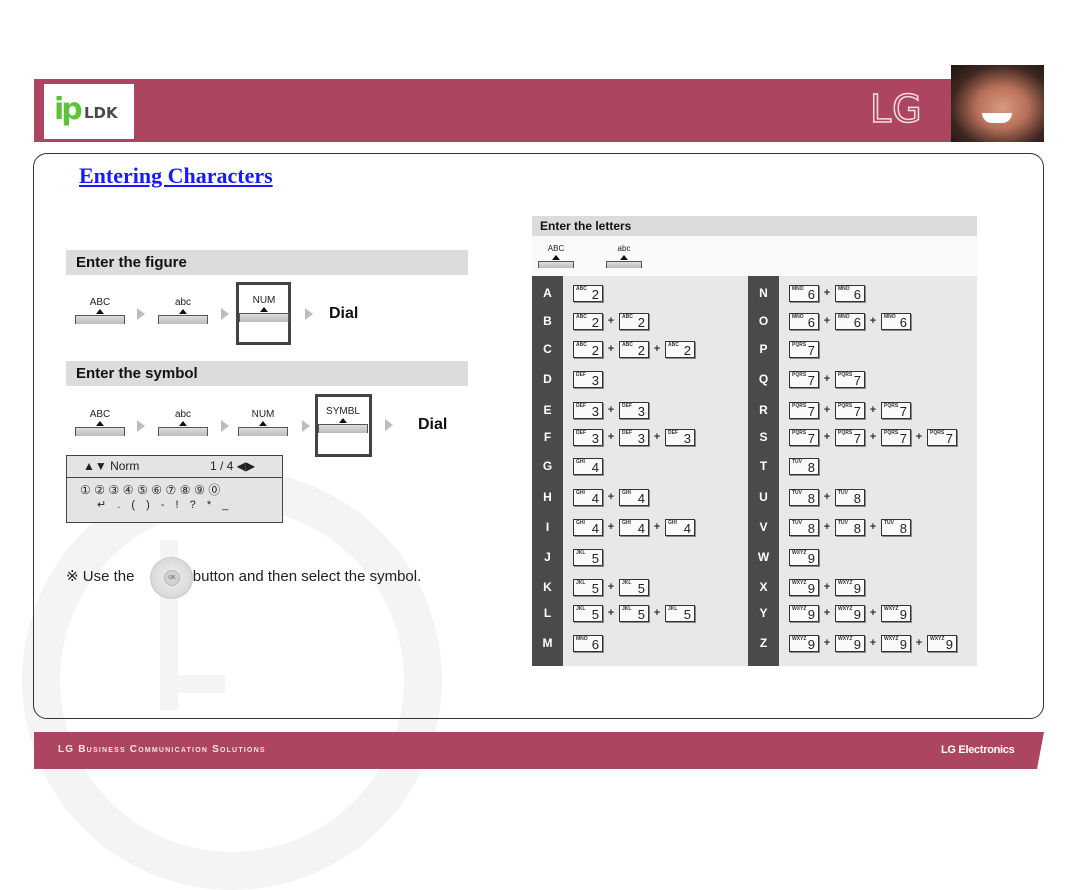 This screenshot has height=890, width=1080. I want to click on letter-row: Z WXYZ 9 + WXYZ 9 + WXYZ 9 + WXYZ 9, so click(852, 643).